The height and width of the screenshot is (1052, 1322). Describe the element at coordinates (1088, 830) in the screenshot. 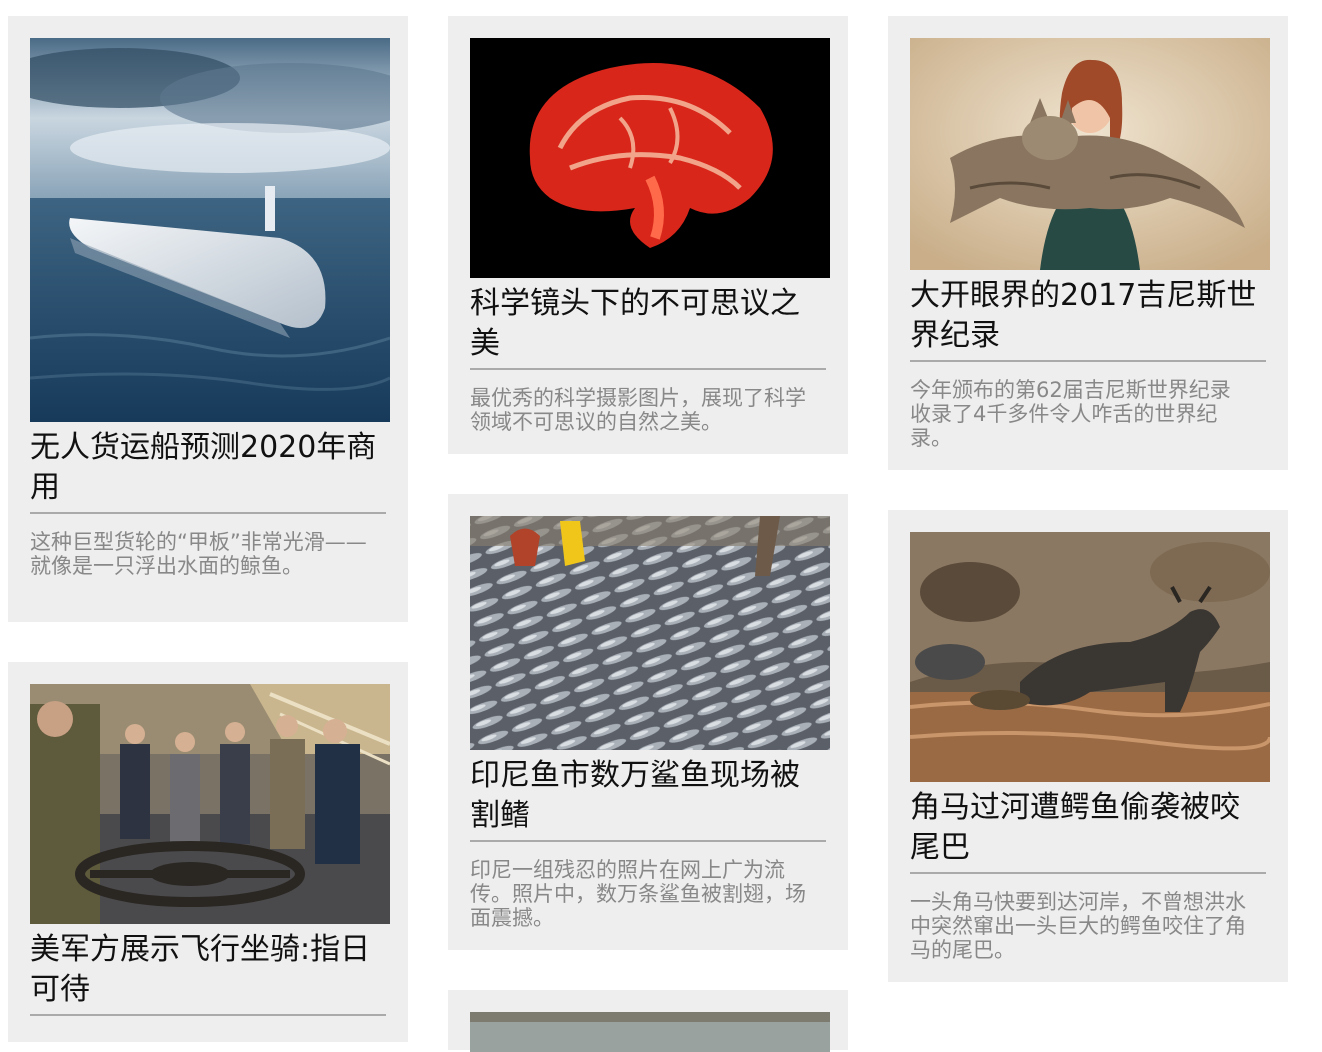

I see `article-title: 角马过河遭鳄鱼偷袭被咬尾巴` at that location.